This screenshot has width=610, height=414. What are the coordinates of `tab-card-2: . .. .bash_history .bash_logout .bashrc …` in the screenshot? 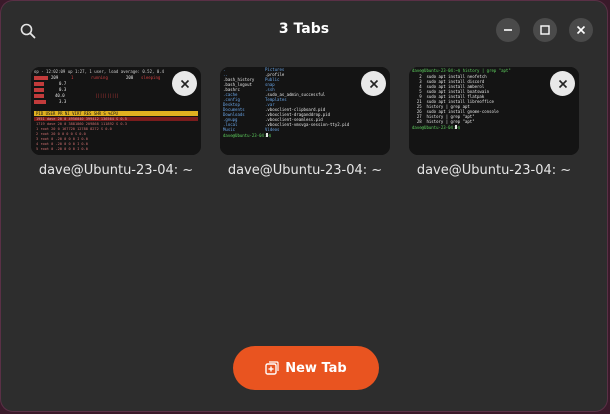 It's located at (305, 122).